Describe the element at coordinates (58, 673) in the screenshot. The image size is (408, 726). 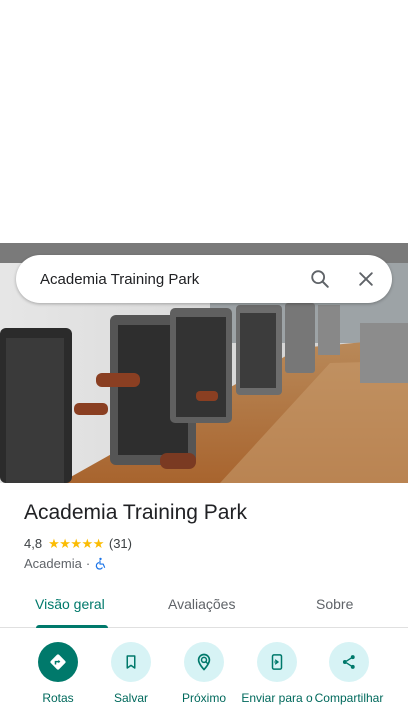
I see `directions-button: Rotas` at that location.